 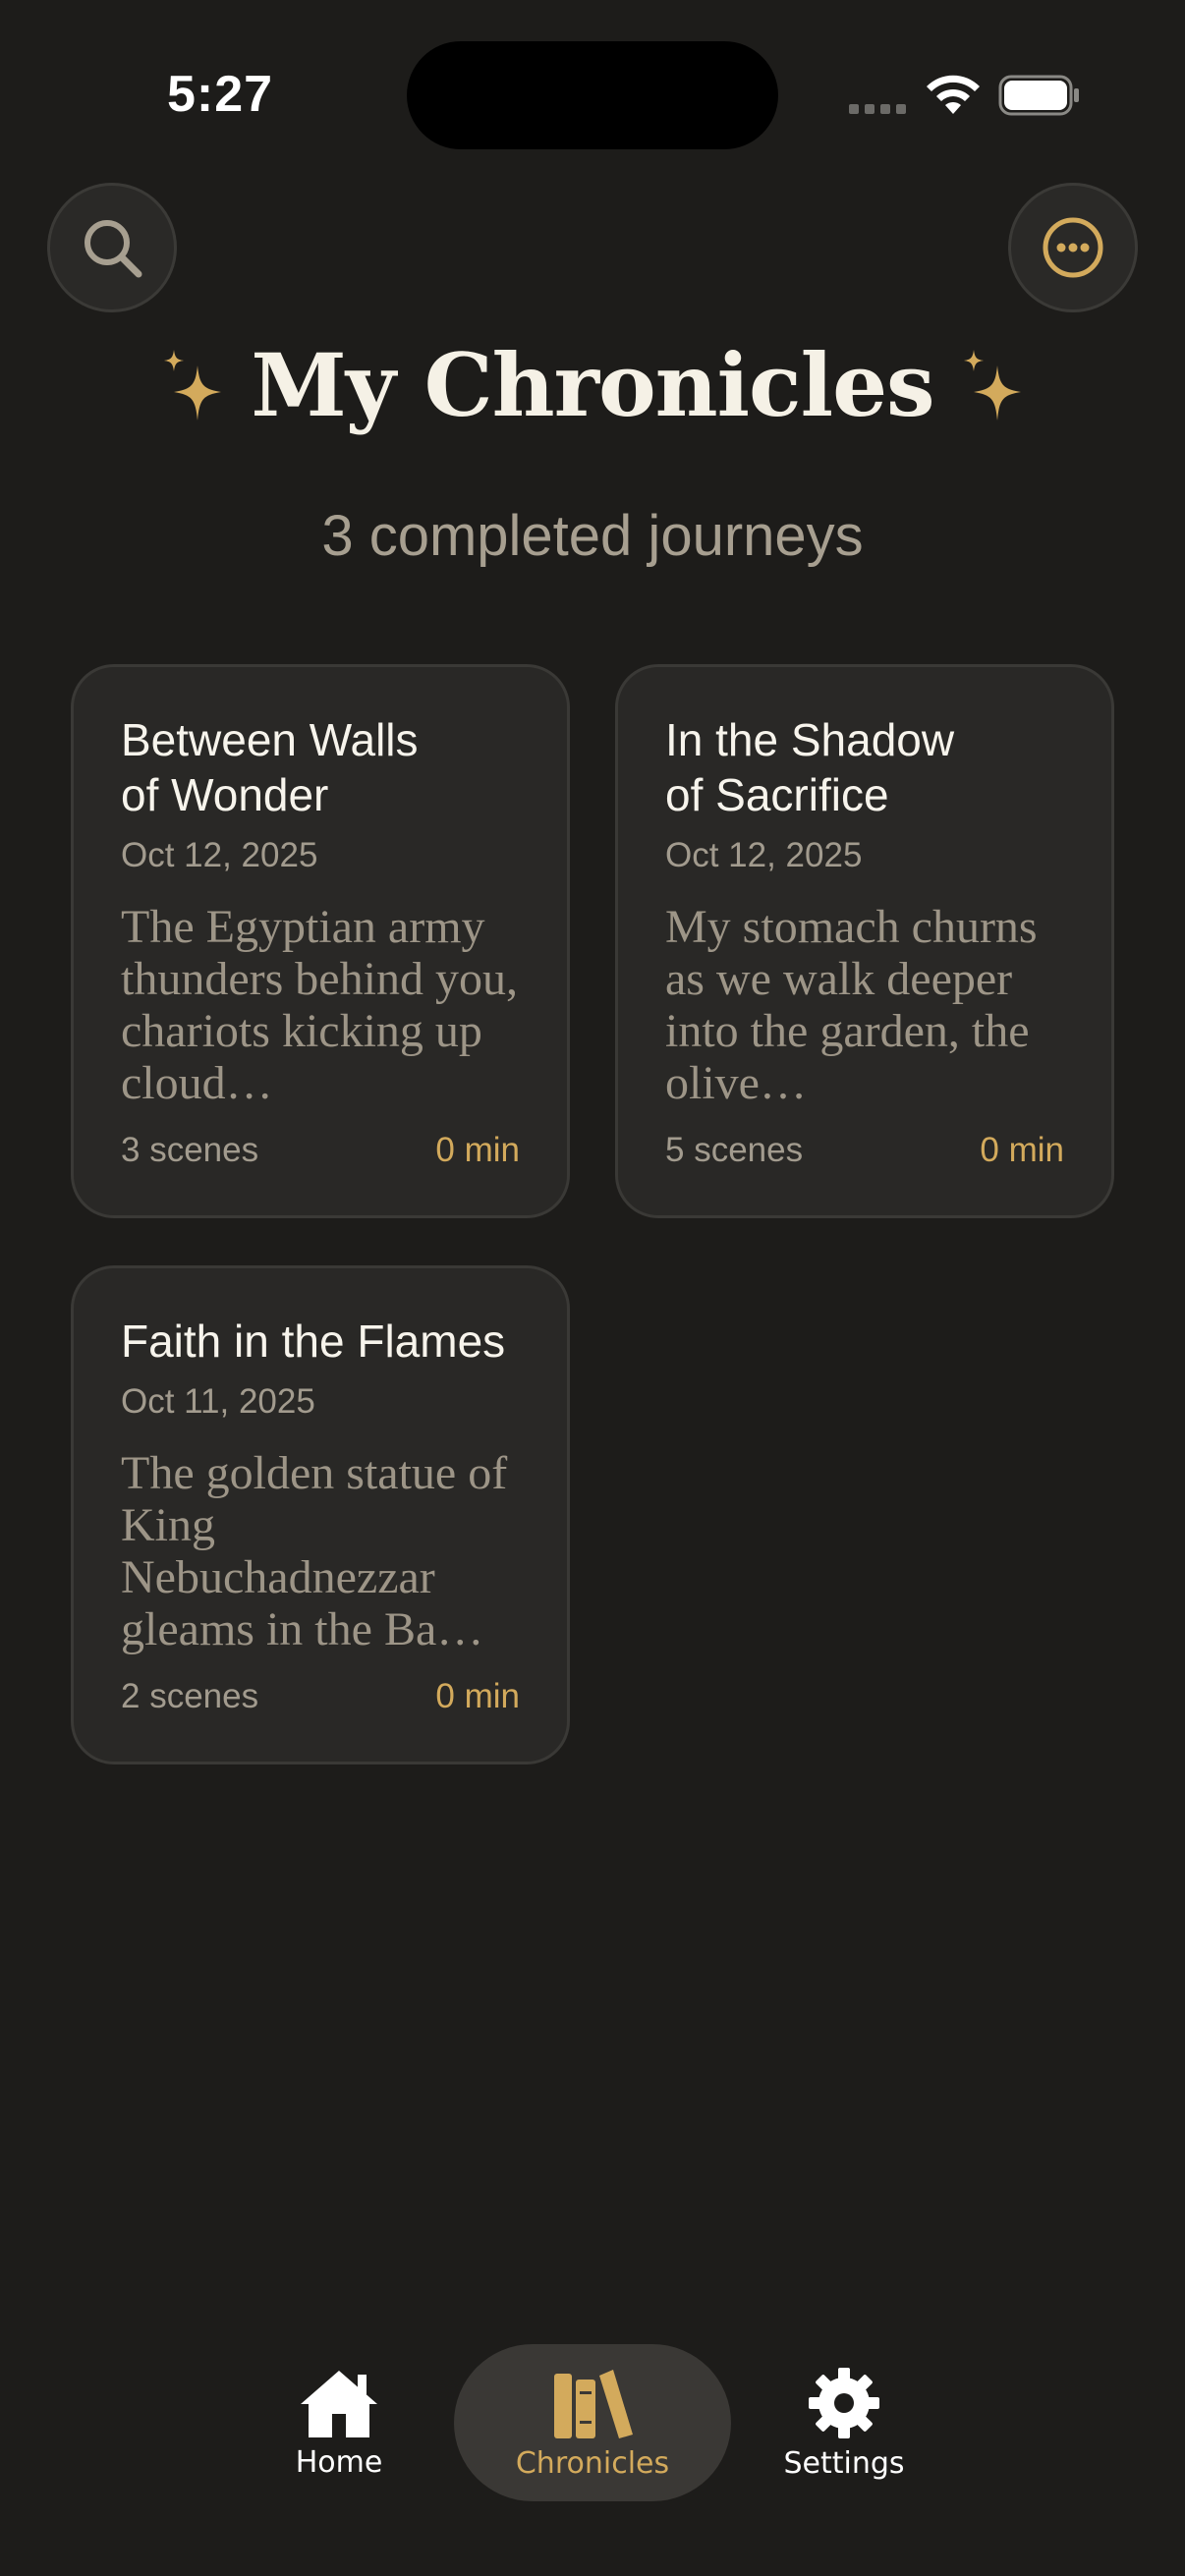 I want to click on gear-icon, so click(x=844, y=2402).